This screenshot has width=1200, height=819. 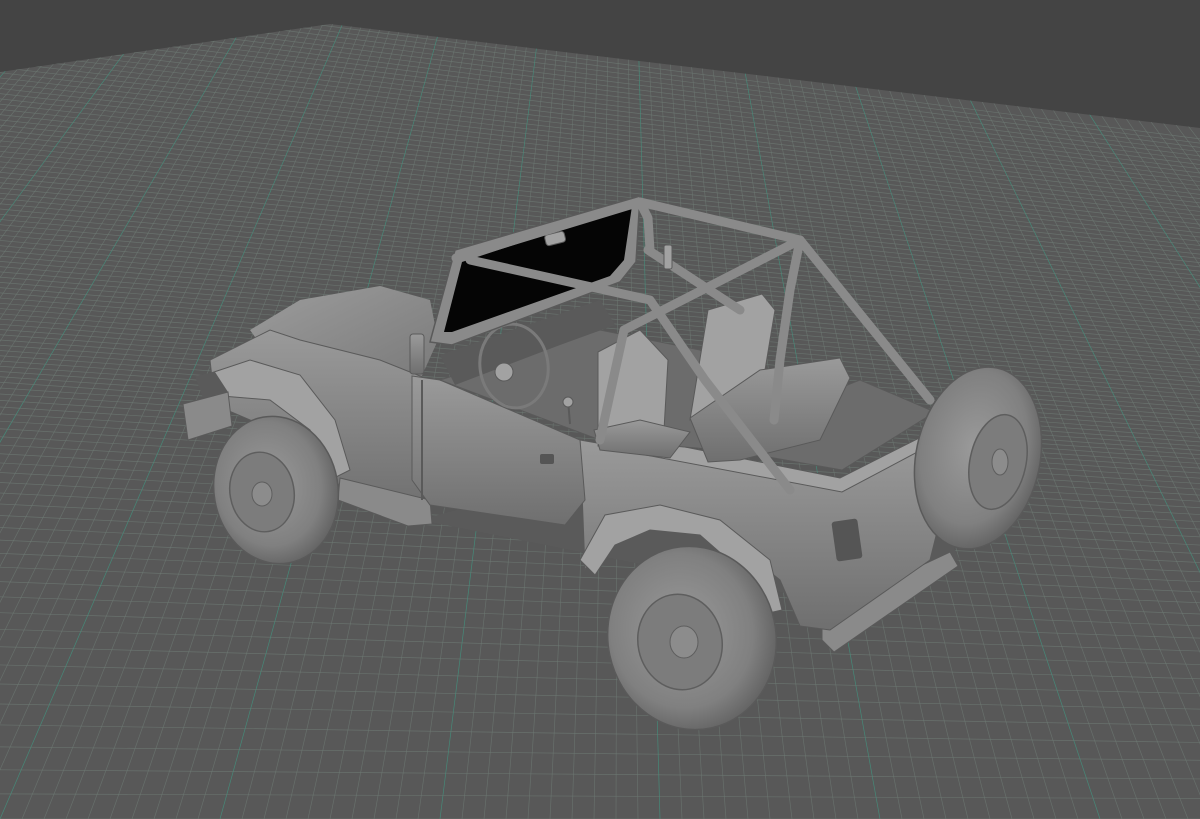 What do you see at coordinates (847, 540) in the screenshot?
I see `tail-light` at bounding box center [847, 540].